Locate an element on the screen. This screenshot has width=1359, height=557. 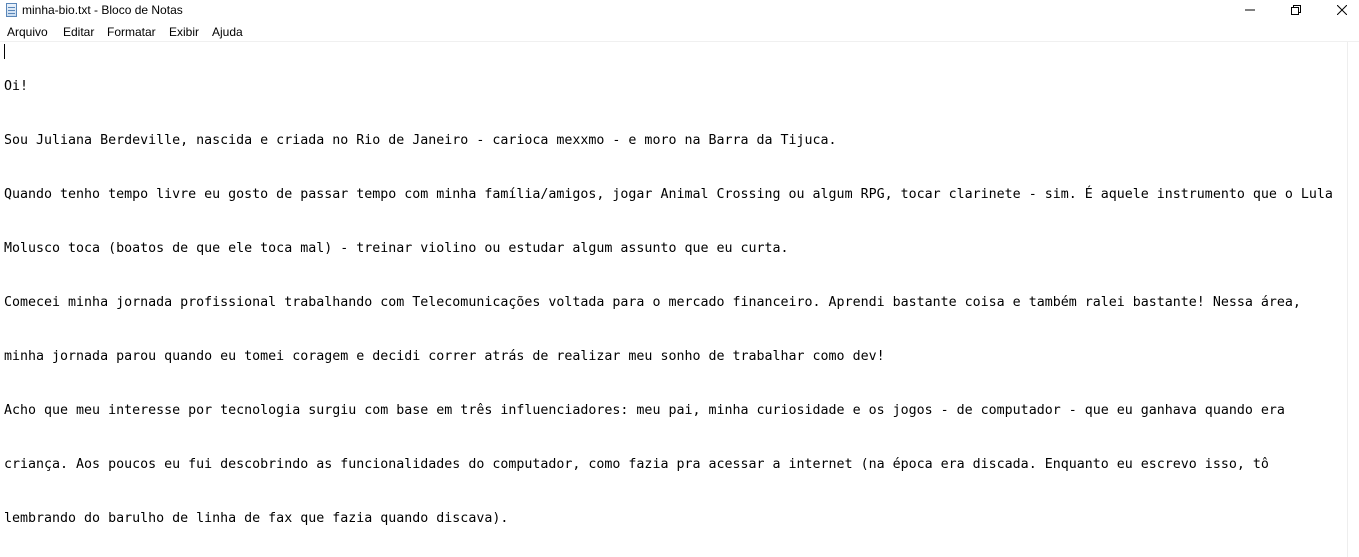
close-button is located at coordinates (1339, 11).